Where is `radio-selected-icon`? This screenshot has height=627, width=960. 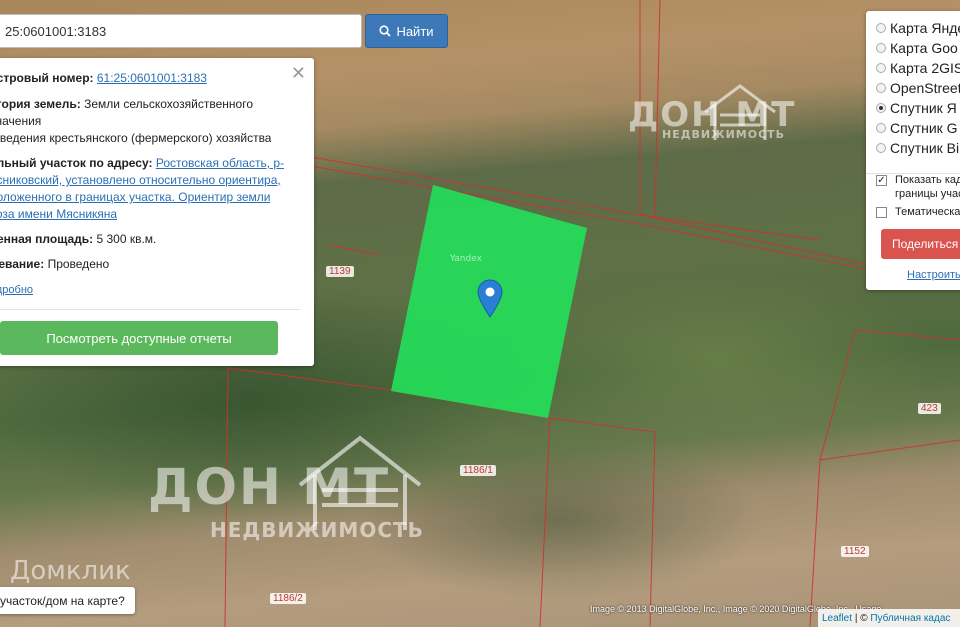
radio-selected-icon is located at coordinates (881, 108).